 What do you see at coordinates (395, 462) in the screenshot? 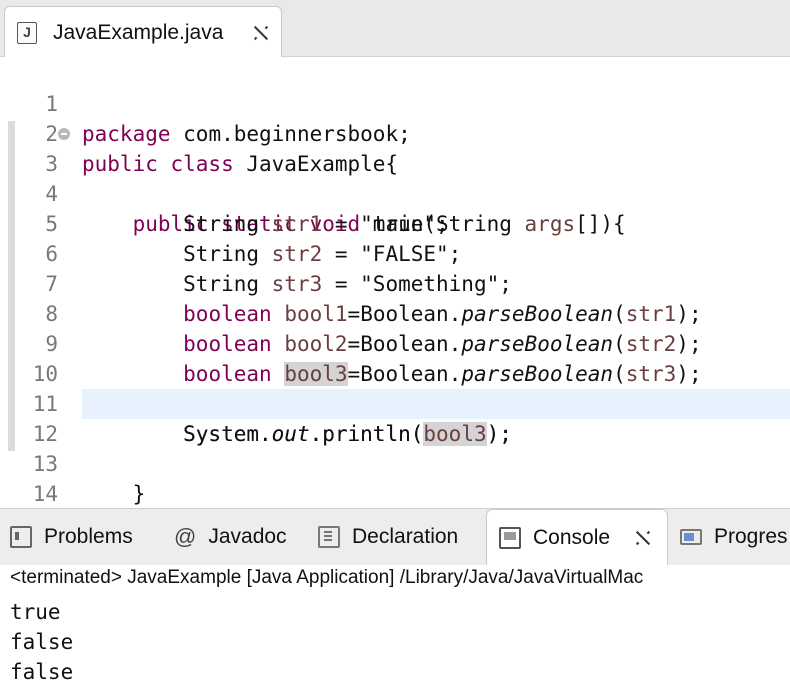
I see `code-line-13: 13 }` at bounding box center [395, 462].